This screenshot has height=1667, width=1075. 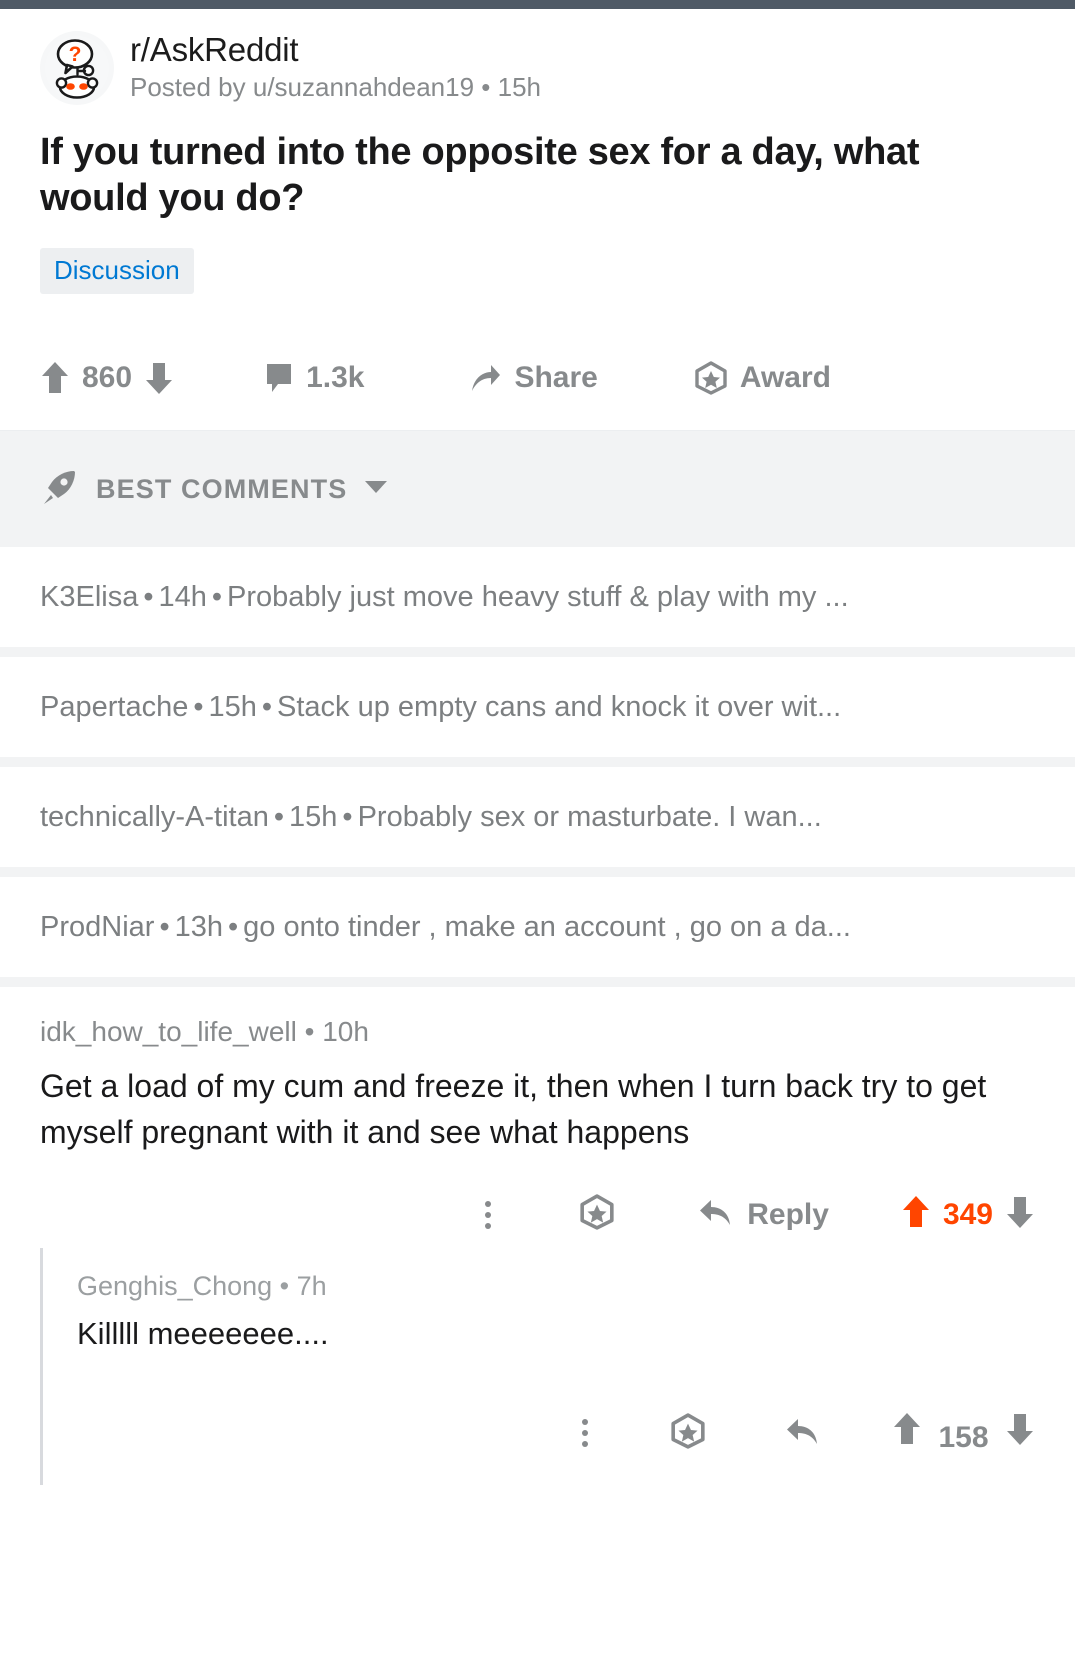 I want to click on comment-age: 10h, so click(x=345, y=1032).